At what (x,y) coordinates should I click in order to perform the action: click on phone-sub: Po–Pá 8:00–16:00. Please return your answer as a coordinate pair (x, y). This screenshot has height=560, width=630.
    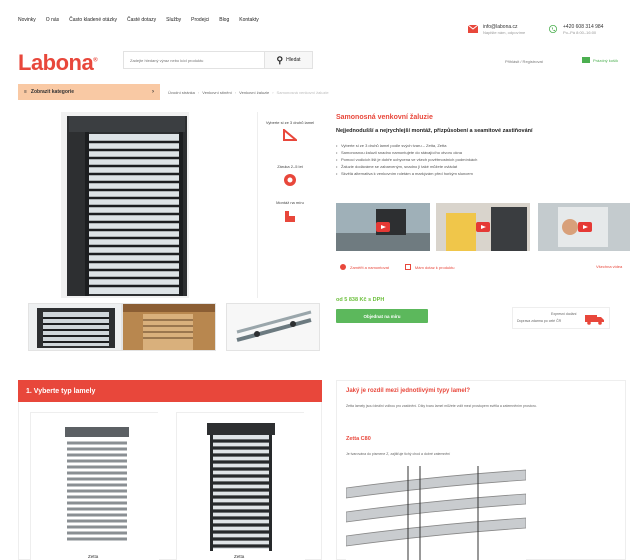
    Looking at the image, I should click on (580, 32).